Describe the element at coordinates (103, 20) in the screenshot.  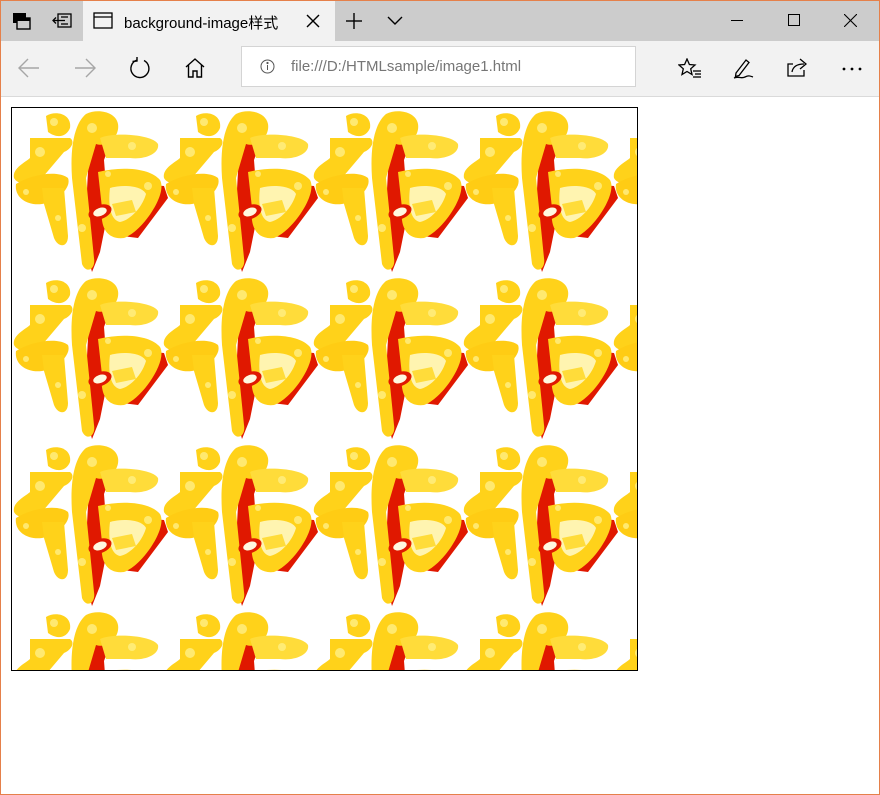
I see `page-icon` at that location.